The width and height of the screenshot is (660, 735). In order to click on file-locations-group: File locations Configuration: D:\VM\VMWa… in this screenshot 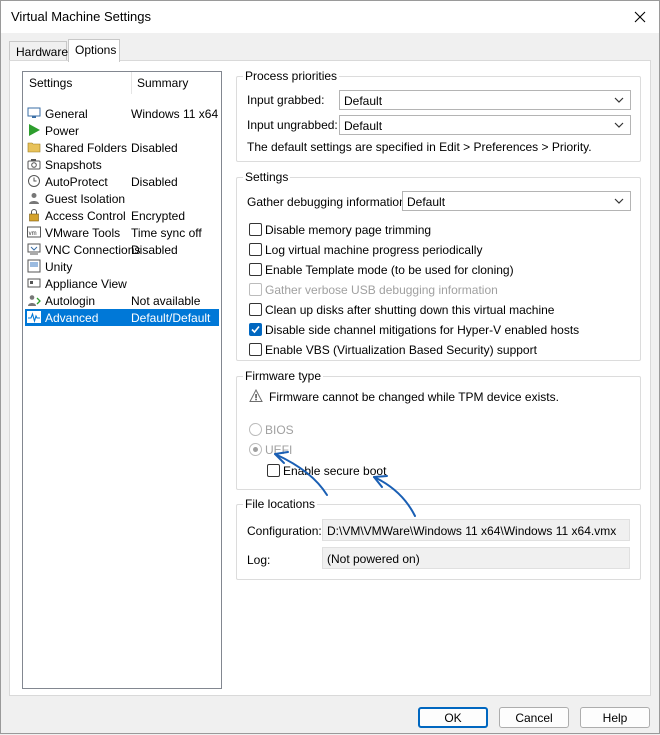, I will do `click(438, 538)`.